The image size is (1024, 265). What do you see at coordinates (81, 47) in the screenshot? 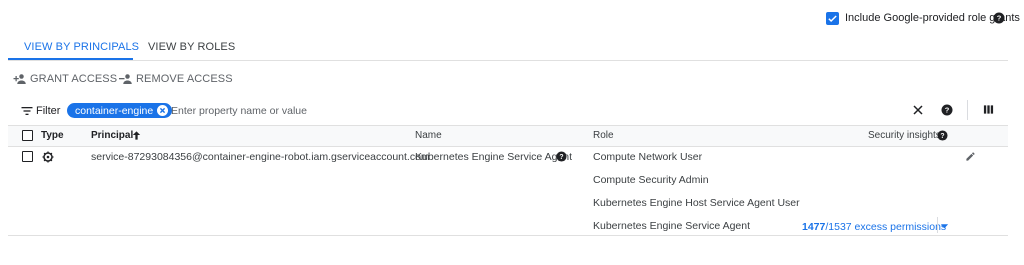
I see `tab-view-by-principals: VIEW BY PRINCIPALS` at bounding box center [81, 47].